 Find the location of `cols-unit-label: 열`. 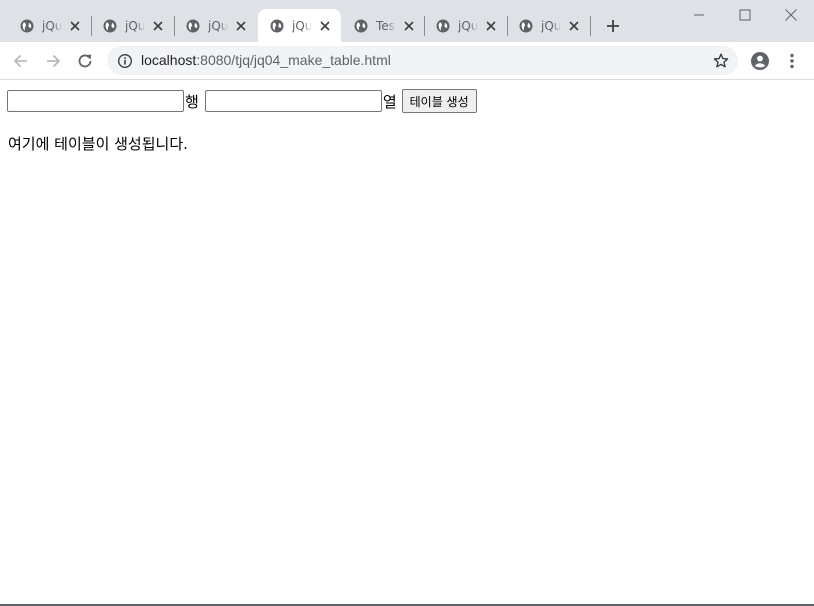

cols-unit-label: 열 is located at coordinates (389, 101).